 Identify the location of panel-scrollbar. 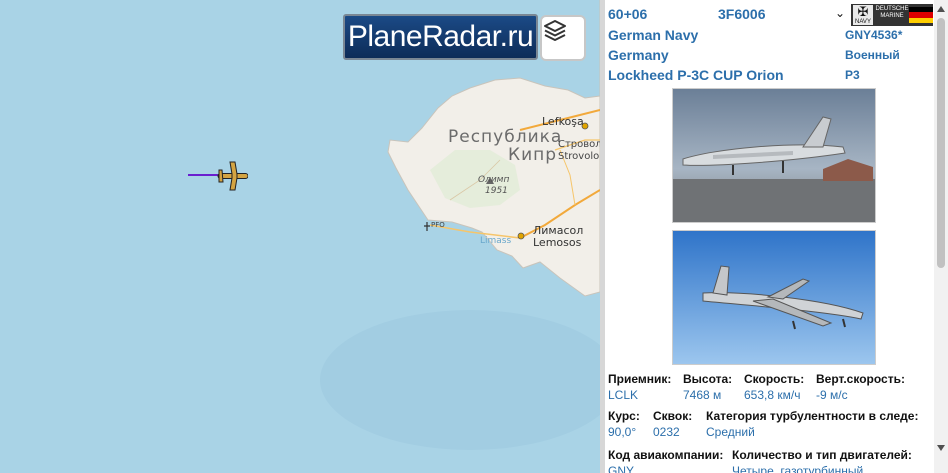
(941, 236).